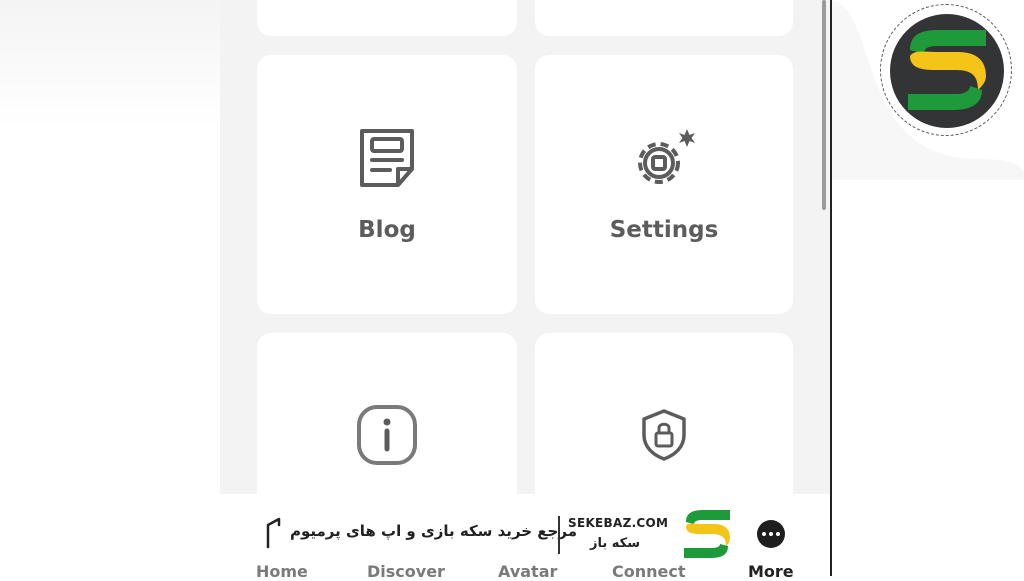  What do you see at coordinates (947, 70) in the screenshot?
I see `sekebaz-logo-icon` at bounding box center [947, 70].